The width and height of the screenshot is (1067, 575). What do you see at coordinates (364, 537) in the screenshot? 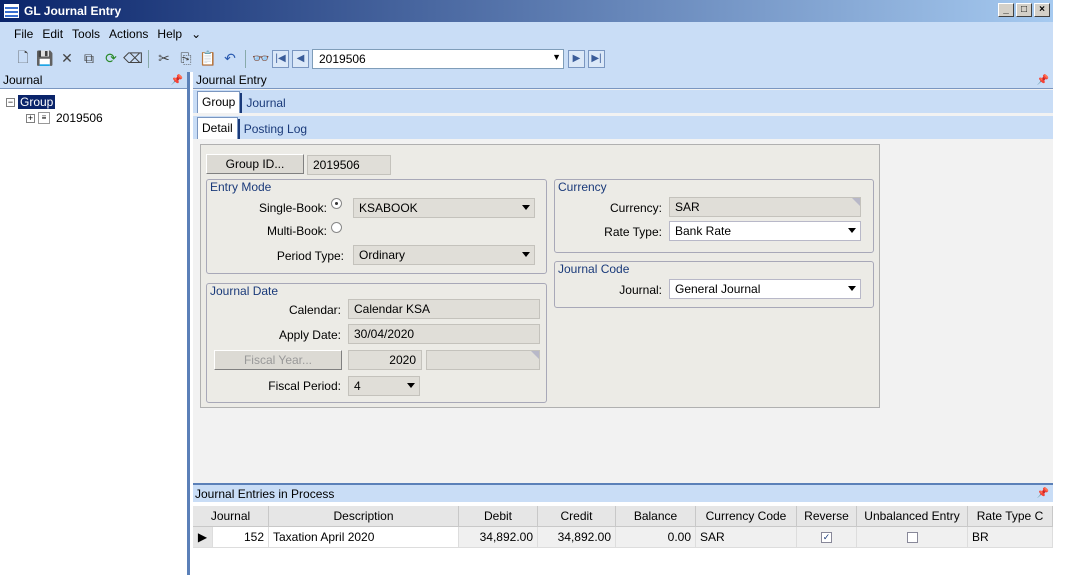
I see `cell-description: Taxation April 2020` at bounding box center [364, 537].